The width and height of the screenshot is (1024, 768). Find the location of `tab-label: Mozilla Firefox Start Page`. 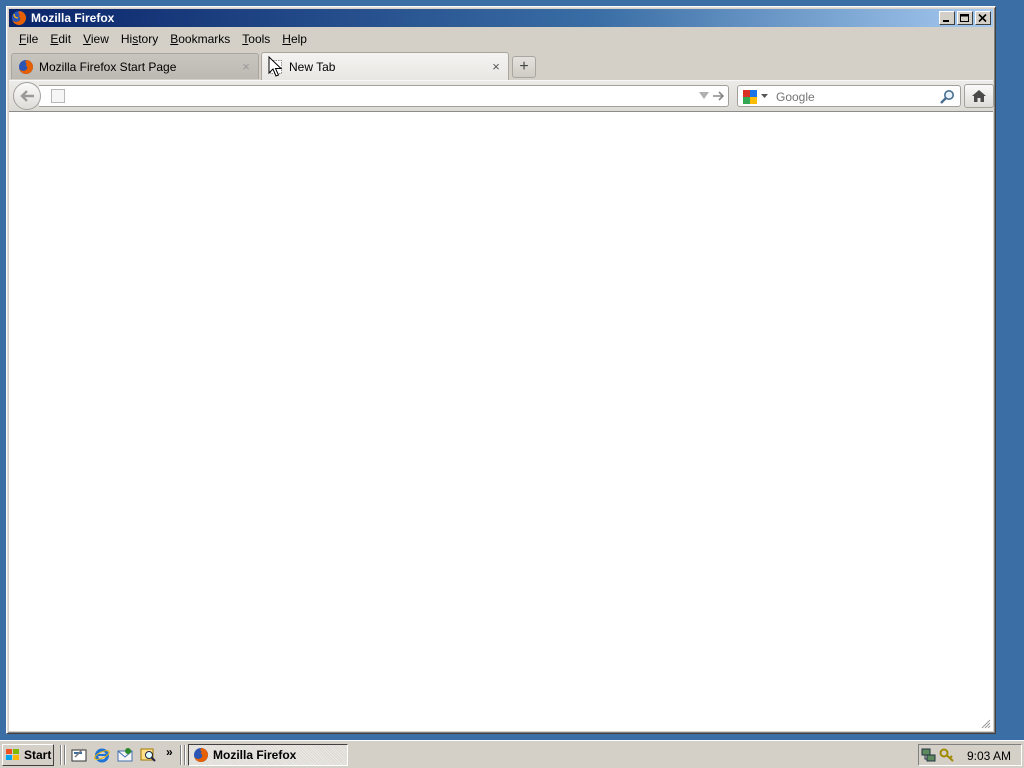

tab-label: Mozilla Firefox Start Page is located at coordinates (108, 66).